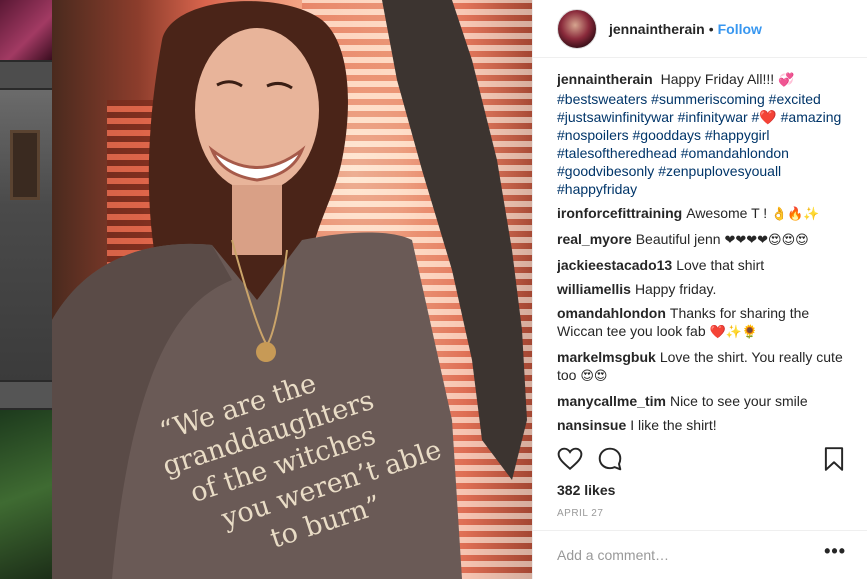 This screenshot has height=579, width=867. What do you see at coordinates (606, 357) in the screenshot?
I see `comment-username: markelmsgbuk` at bounding box center [606, 357].